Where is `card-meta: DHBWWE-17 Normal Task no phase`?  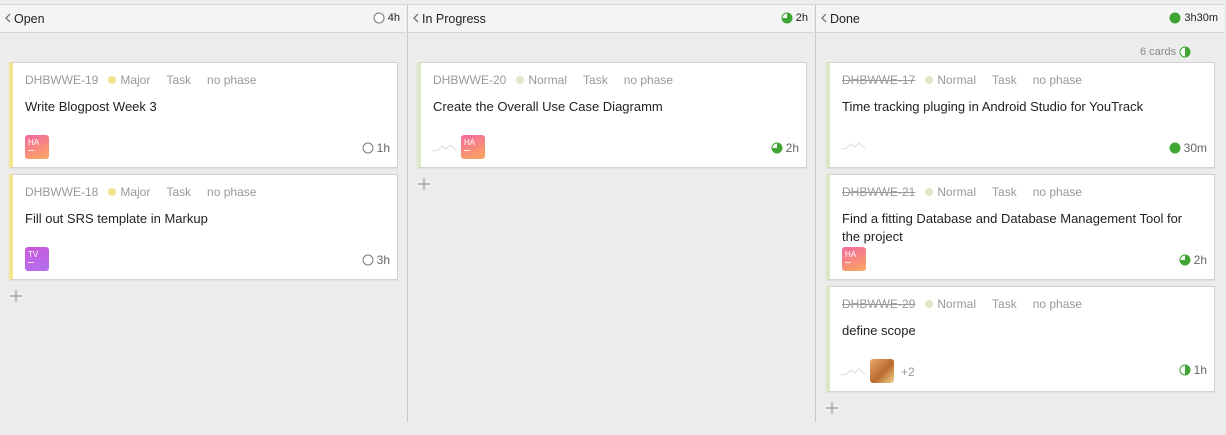
card-meta: DHBWWE-17 Normal Task no phase is located at coordinates (962, 80).